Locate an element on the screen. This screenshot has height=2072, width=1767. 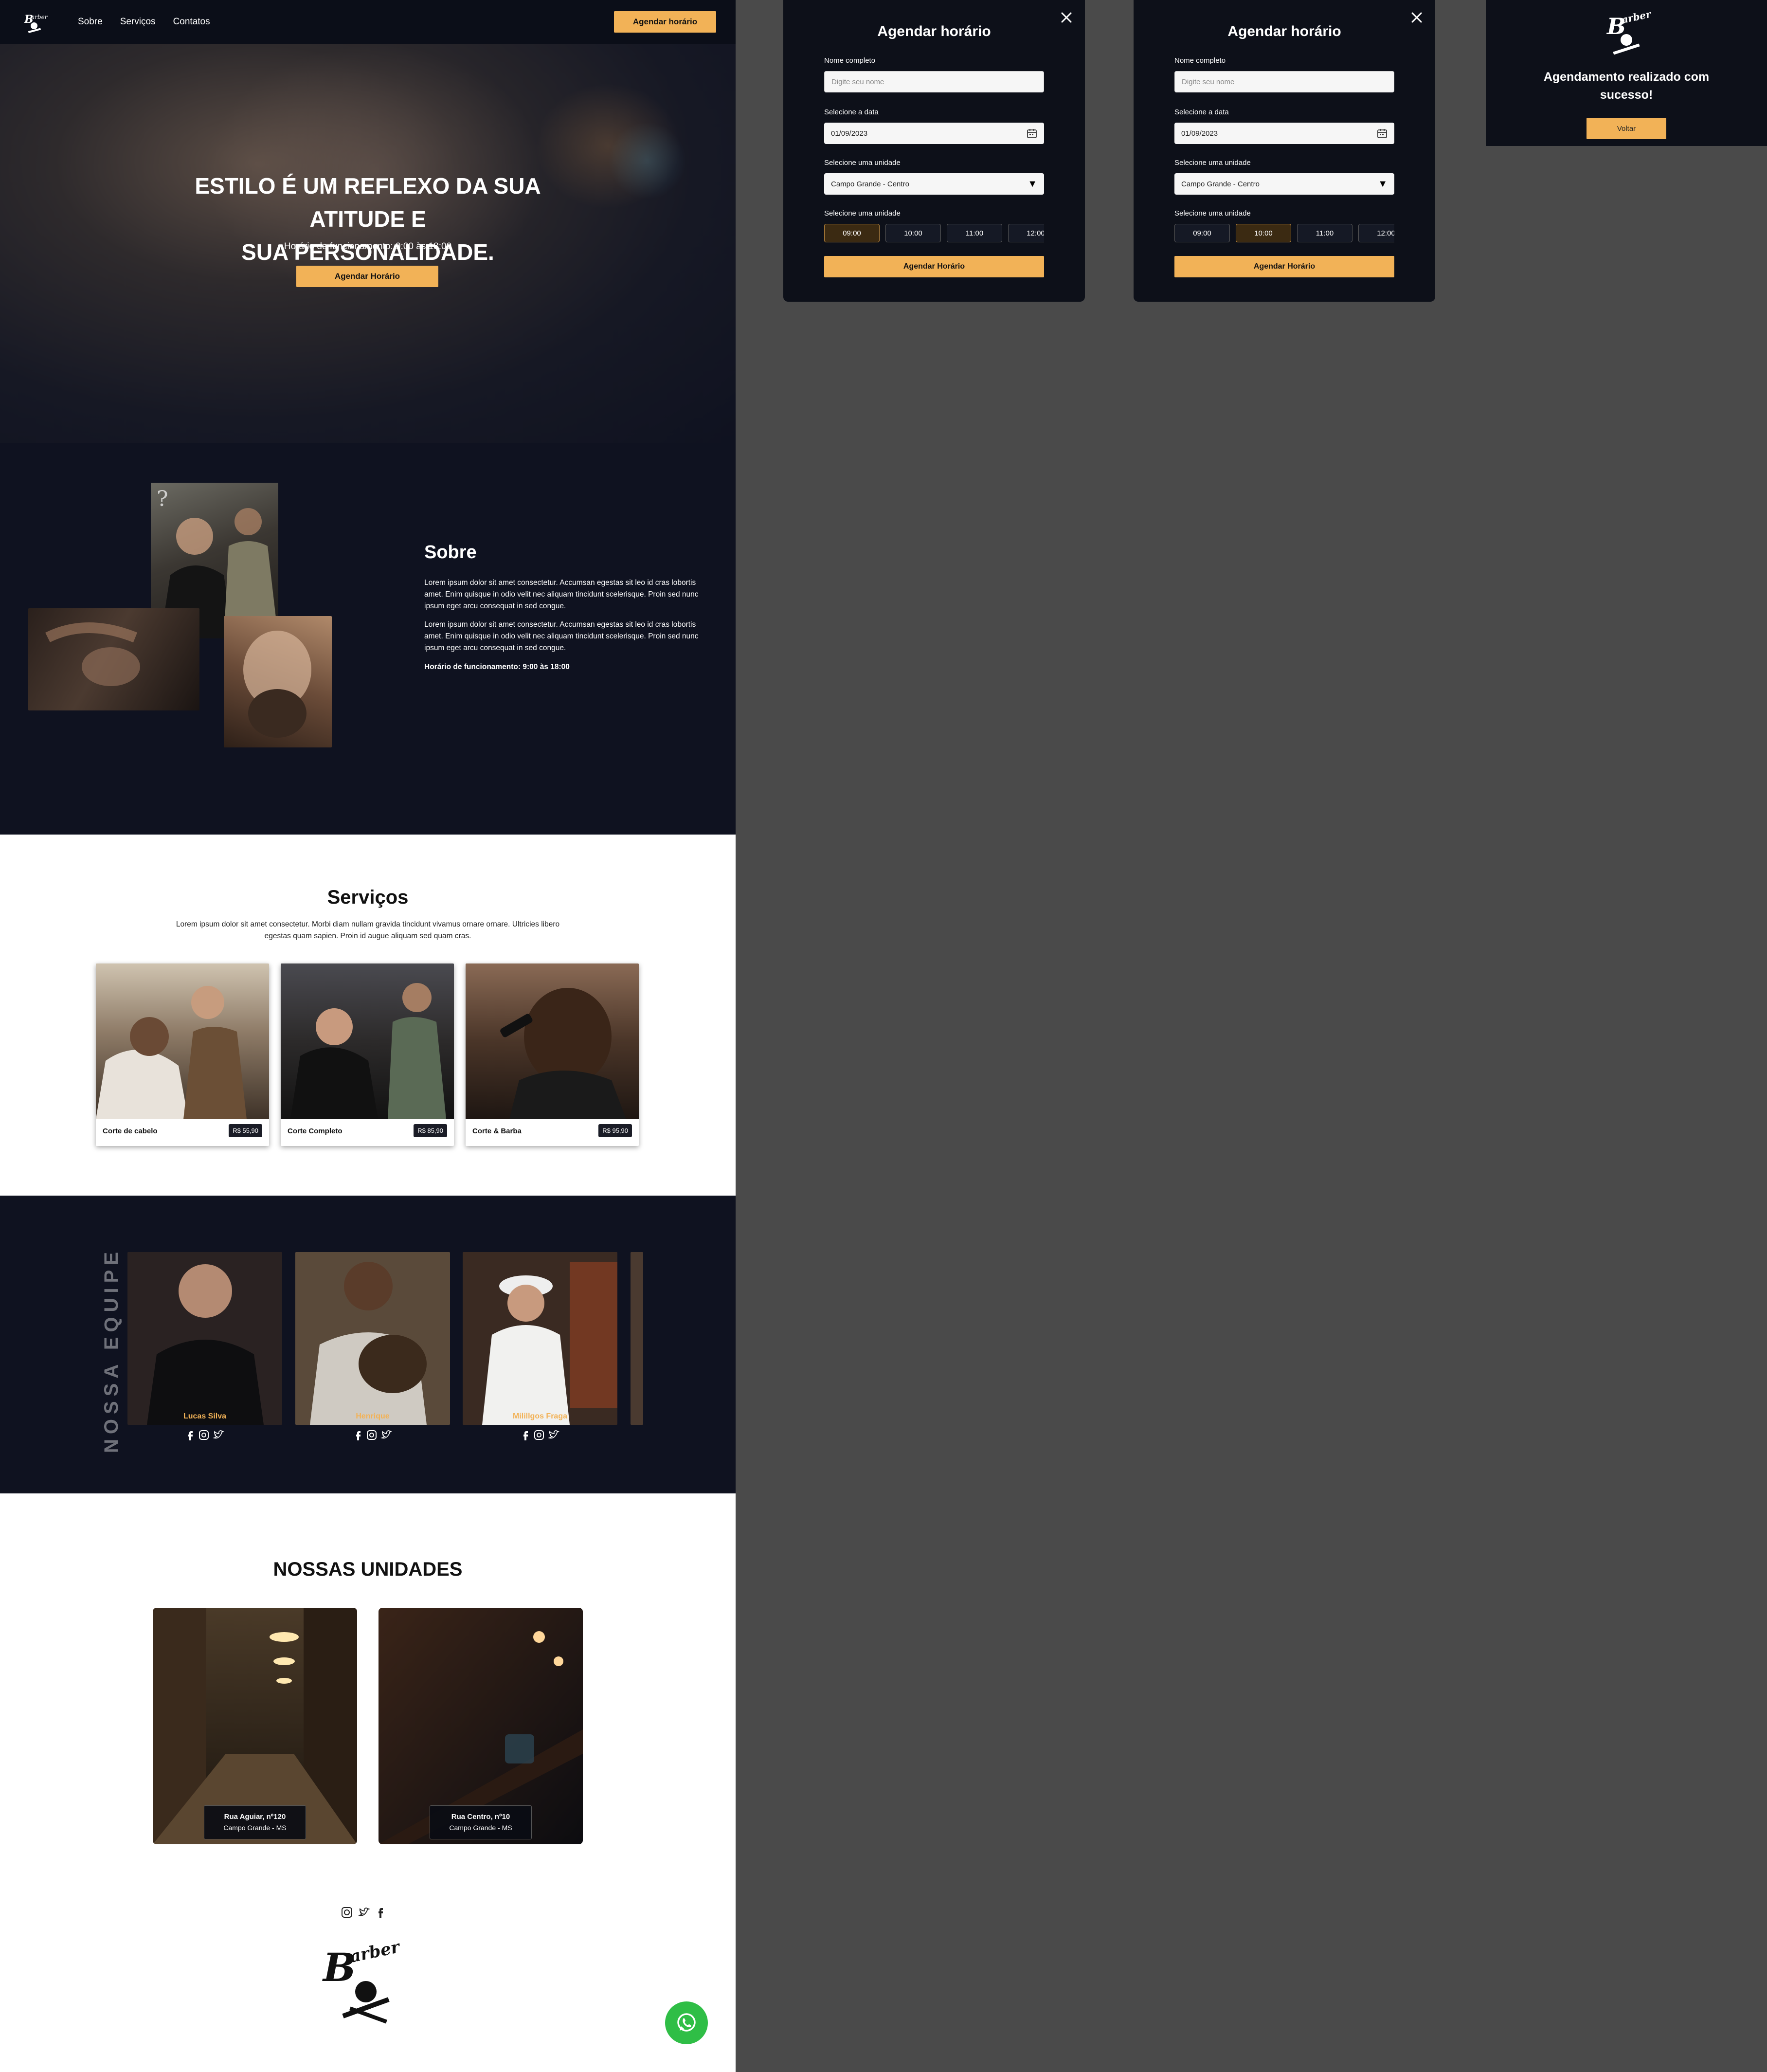
footer-social is located at coordinates (363, 1912).